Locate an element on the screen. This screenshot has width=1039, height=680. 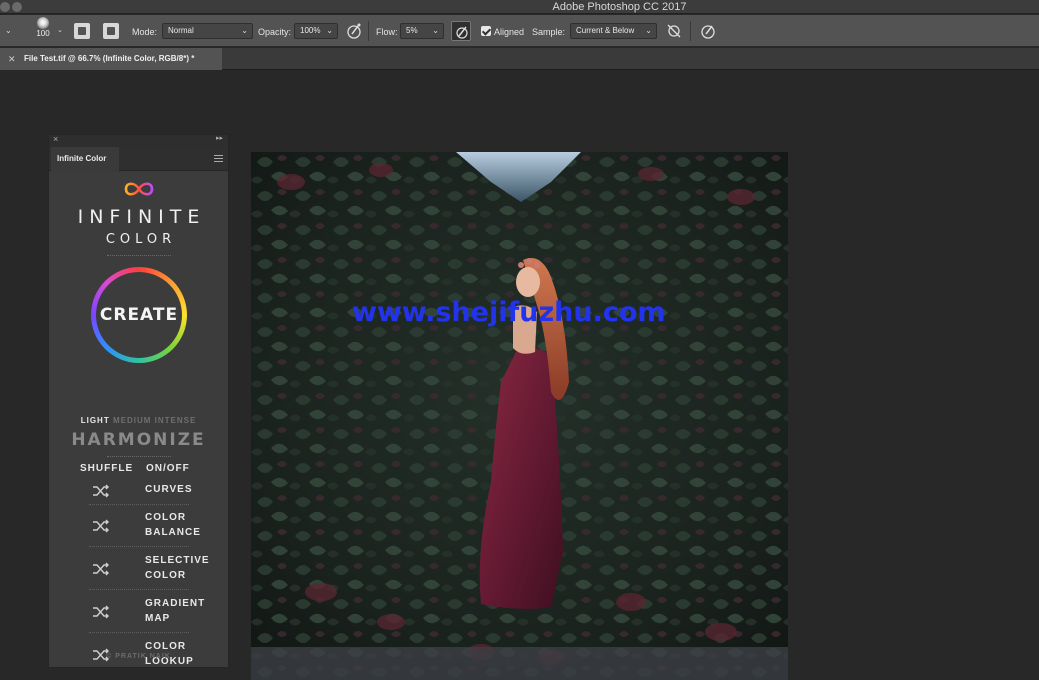
intensity-intense-option: INTENSE is located at coordinates (176, 420).